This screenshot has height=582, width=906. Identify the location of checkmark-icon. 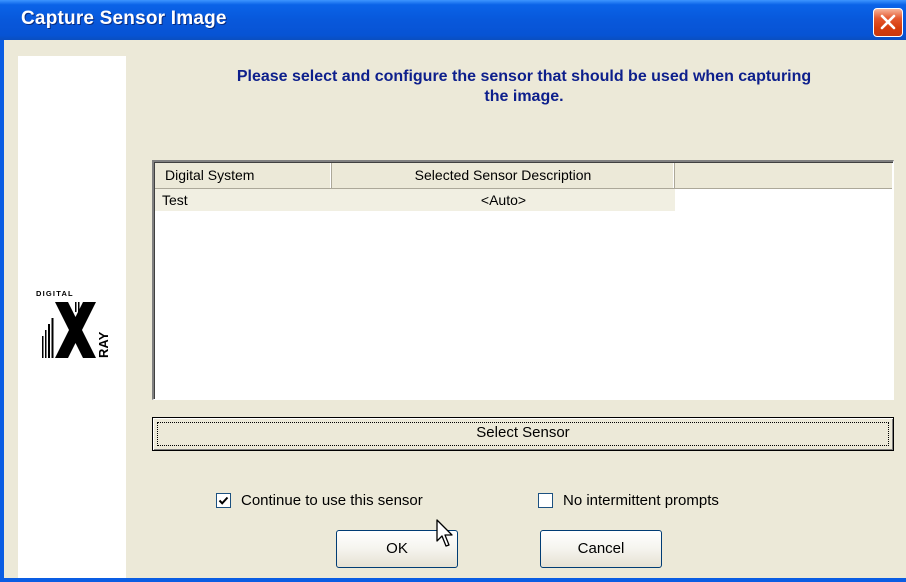
(223, 500).